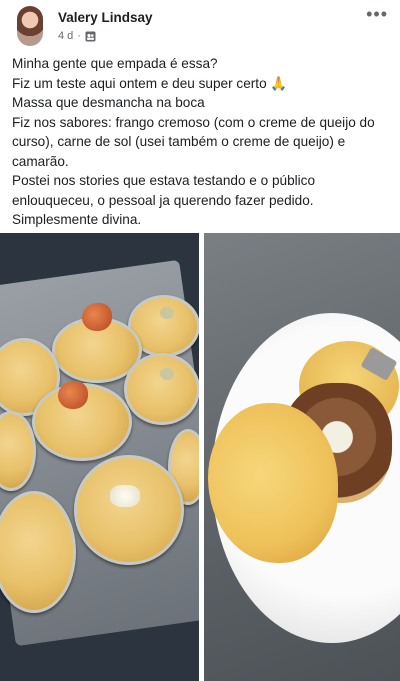  I want to click on friends-icon, so click(90, 36).